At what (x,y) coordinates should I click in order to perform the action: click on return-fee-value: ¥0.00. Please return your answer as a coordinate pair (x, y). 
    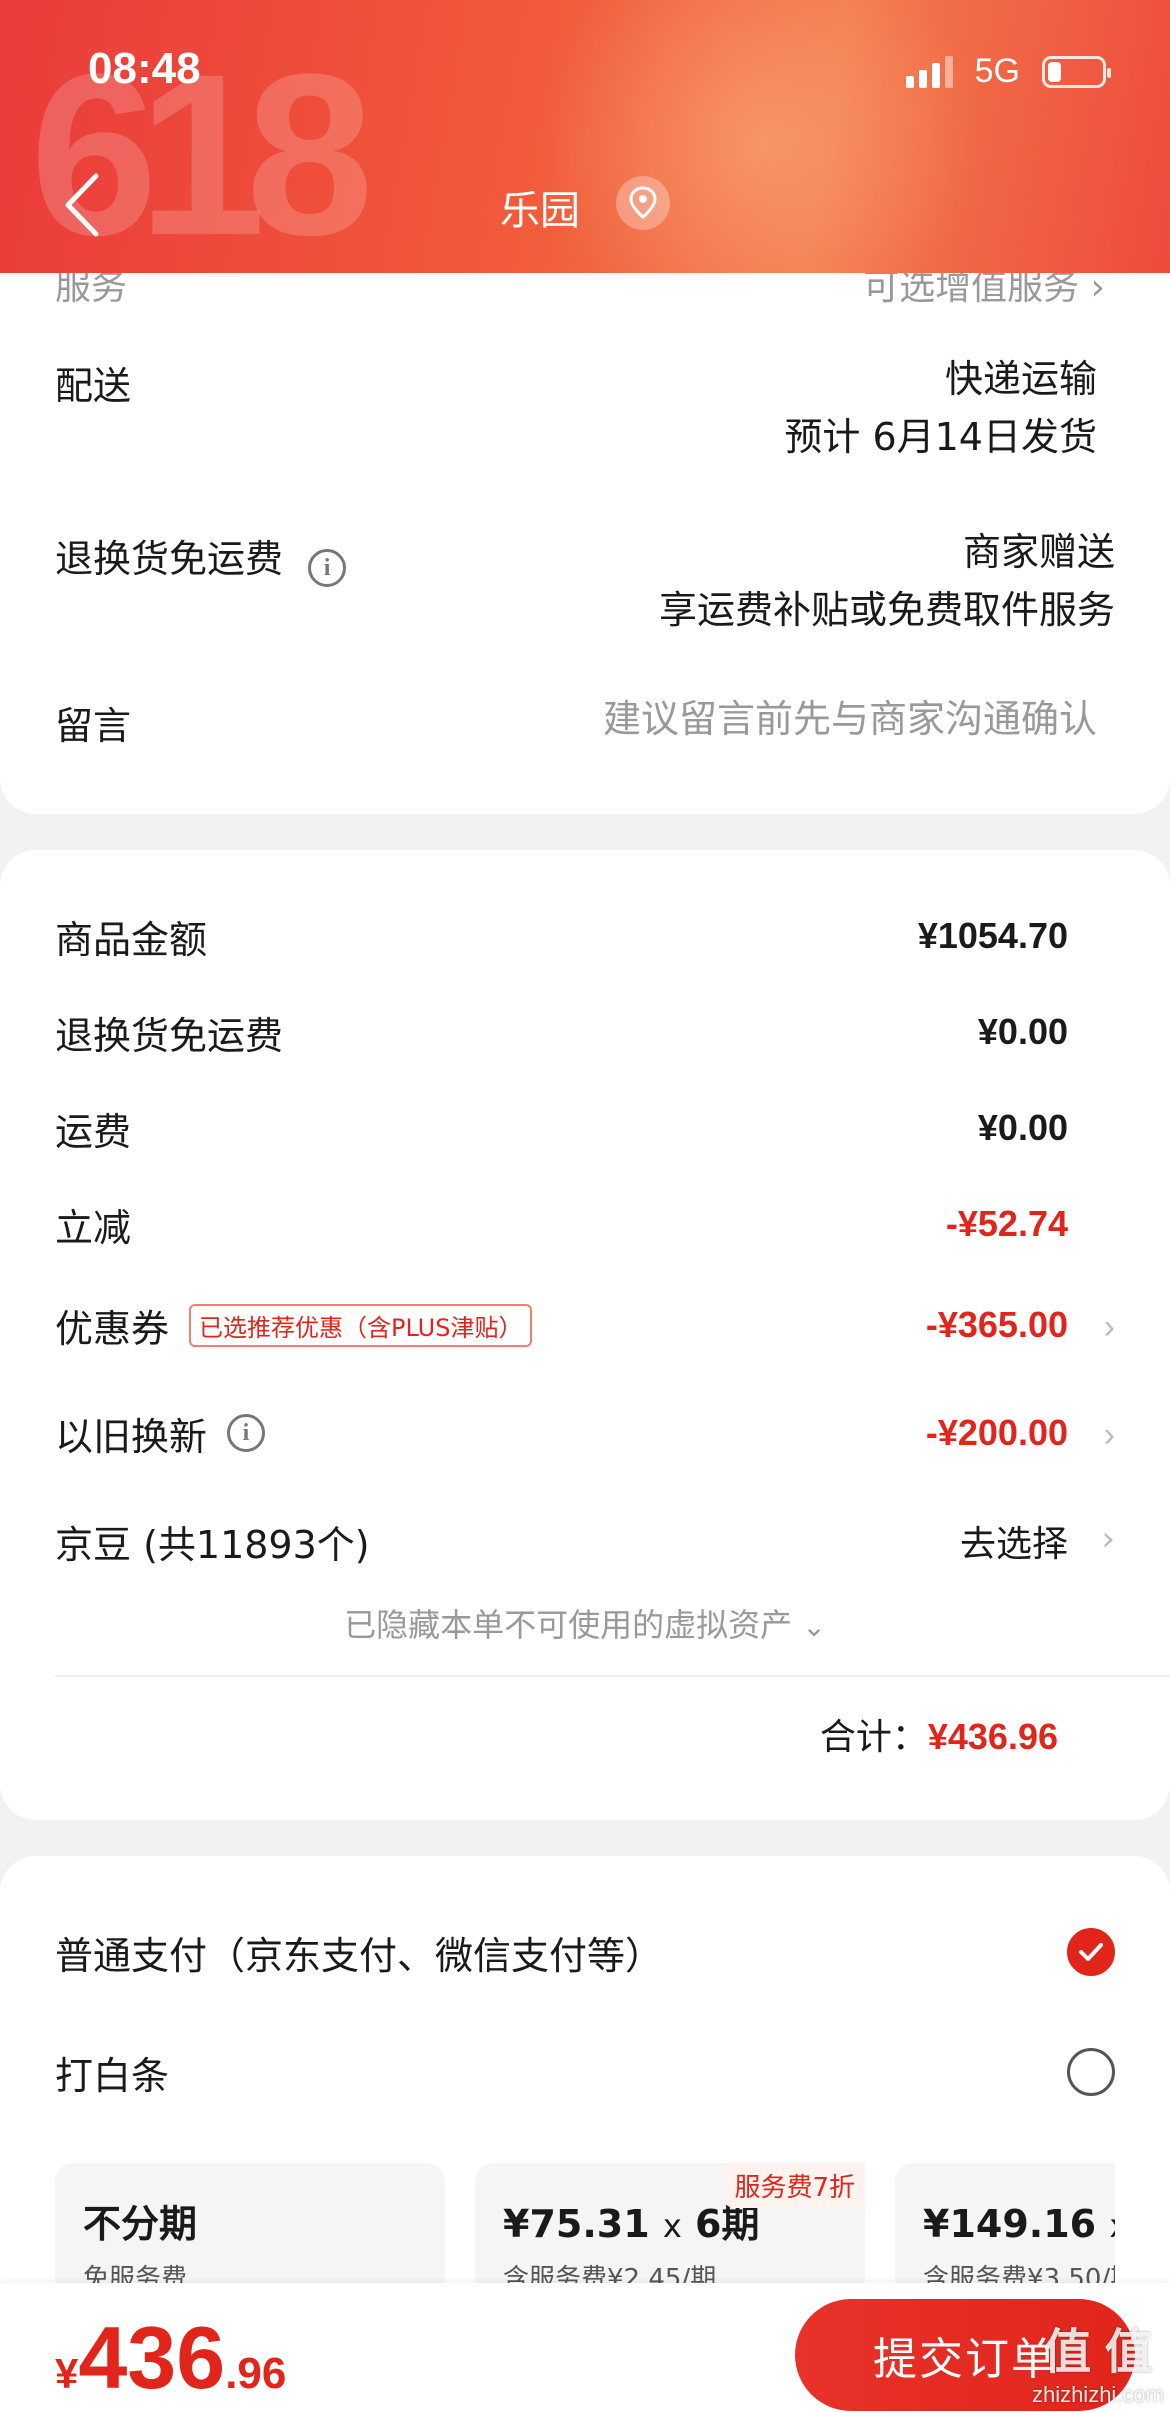
    Looking at the image, I should click on (1022, 1031).